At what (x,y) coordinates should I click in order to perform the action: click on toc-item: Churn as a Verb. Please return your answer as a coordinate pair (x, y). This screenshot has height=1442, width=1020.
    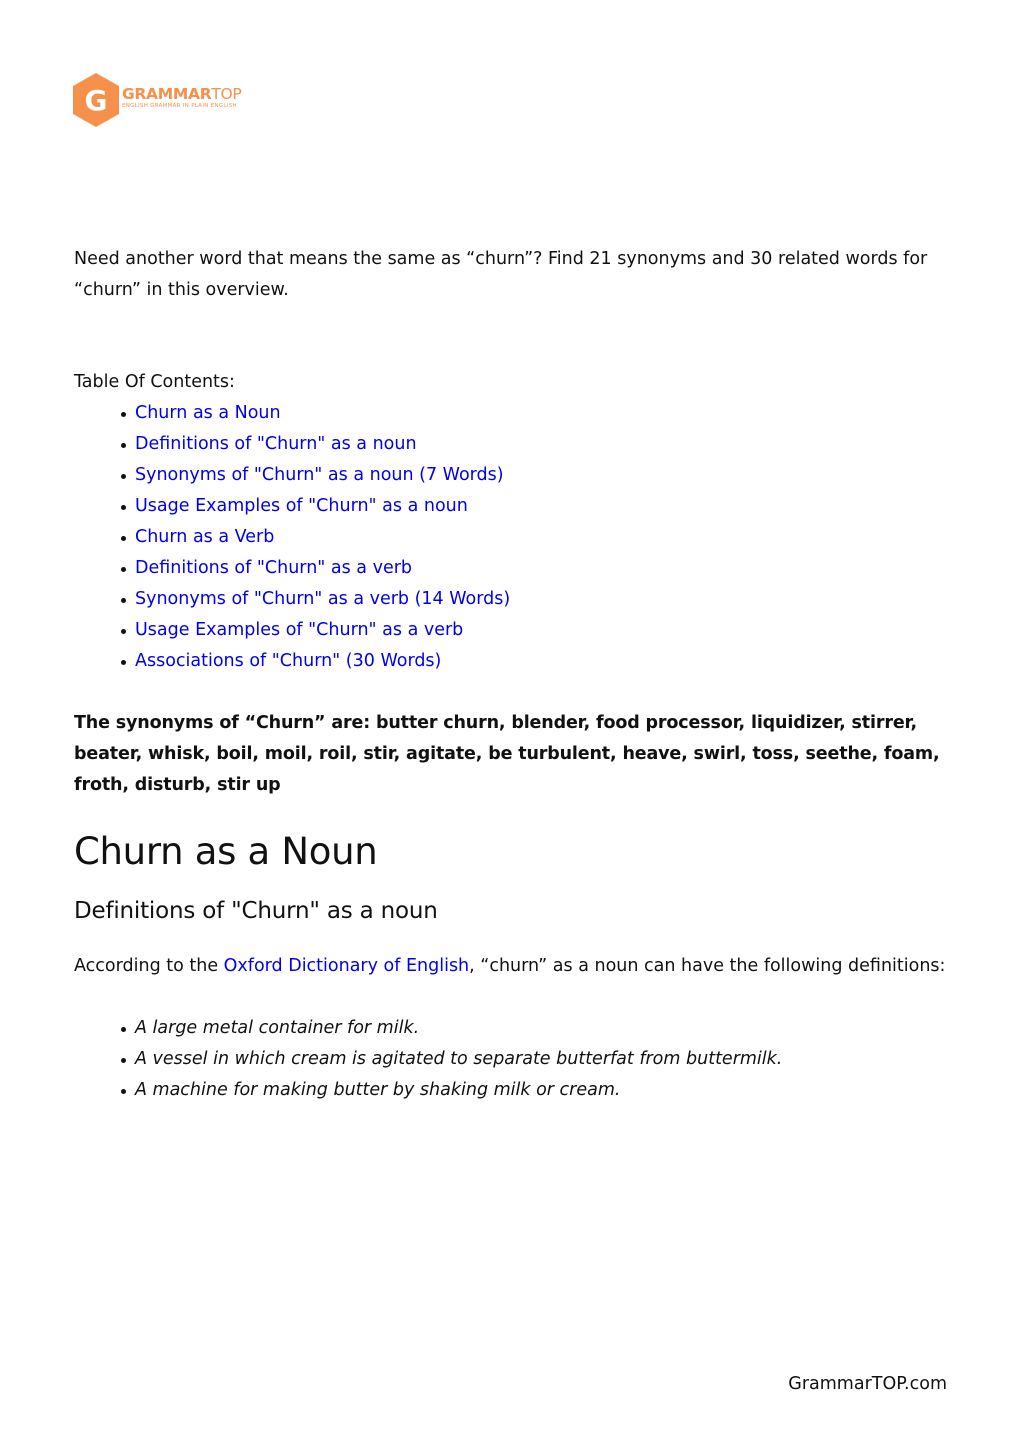
    Looking at the image, I should click on (537, 537).